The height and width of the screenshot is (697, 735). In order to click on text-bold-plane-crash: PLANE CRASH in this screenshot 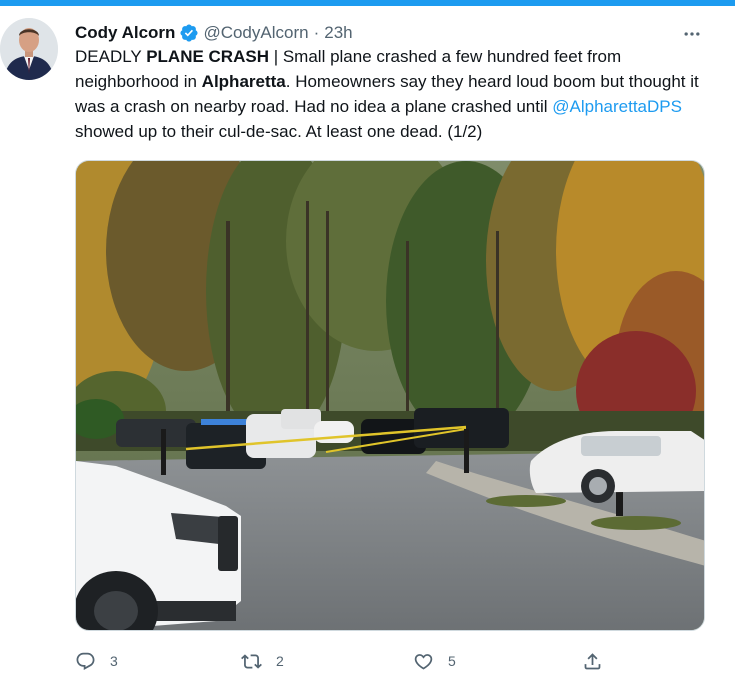, I will do `click(207, 56)`.